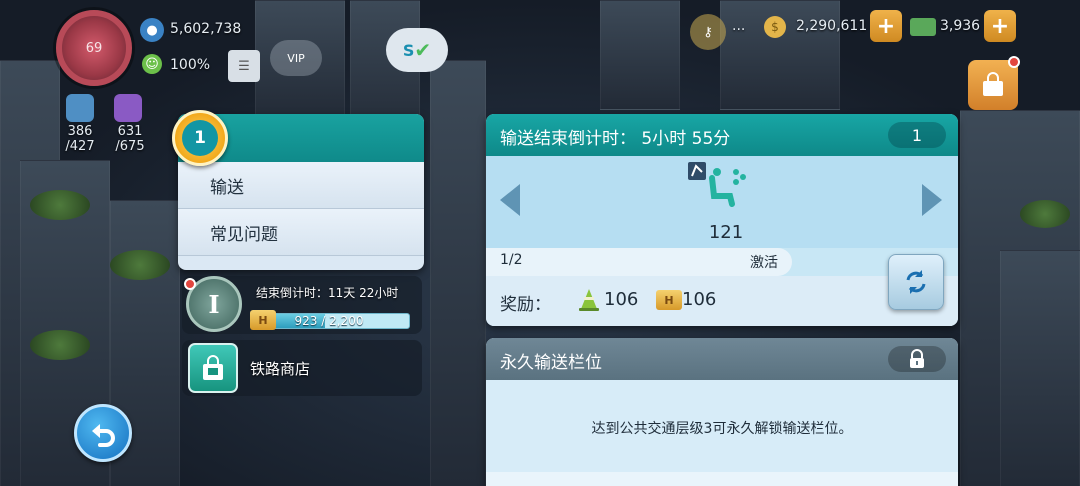 The width and height of the screenshot is (1080, 486). What do you see at coordinates (417, 50) in the screenshot?
I see `quest-bubble-icon: S ✔` at bounding box center [417, 50].